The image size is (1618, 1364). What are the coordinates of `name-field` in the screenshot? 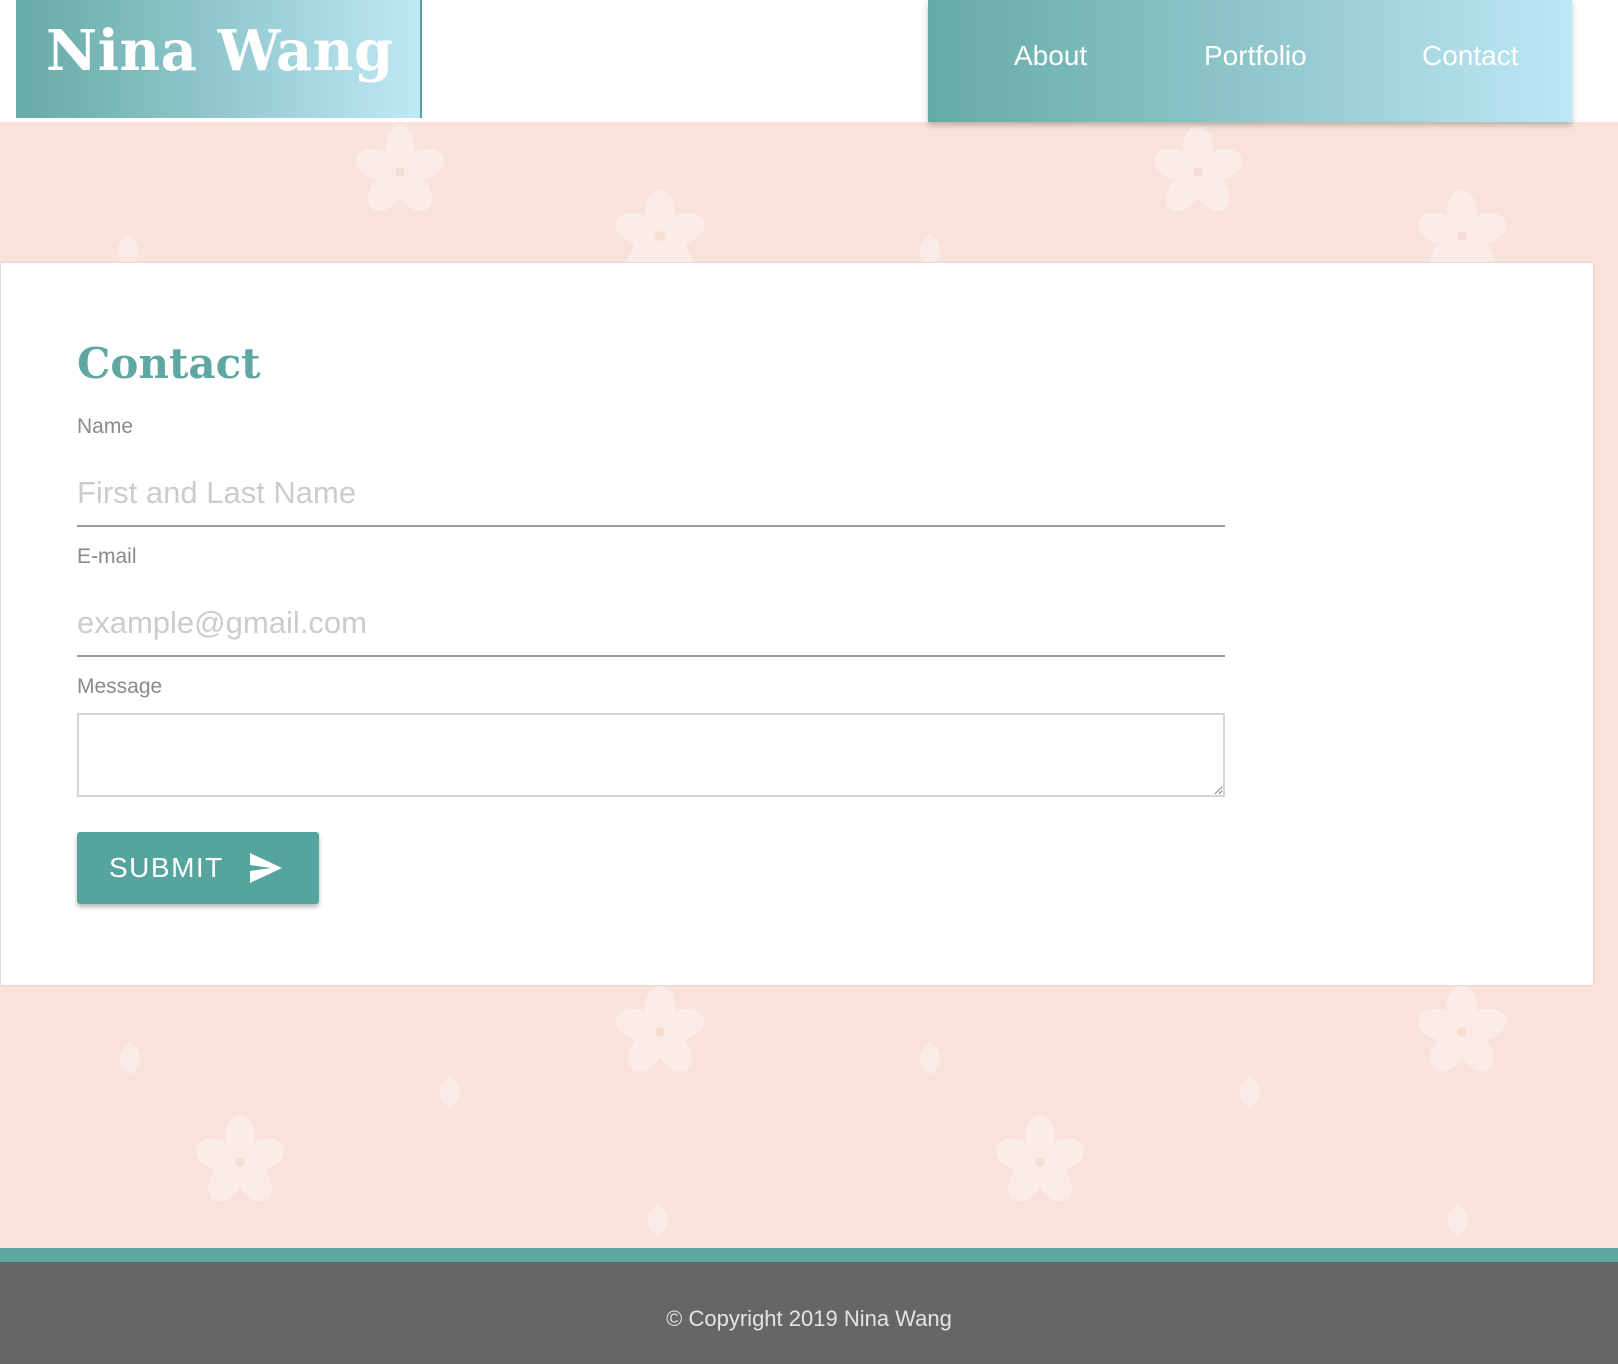 It's located at (651, 494).